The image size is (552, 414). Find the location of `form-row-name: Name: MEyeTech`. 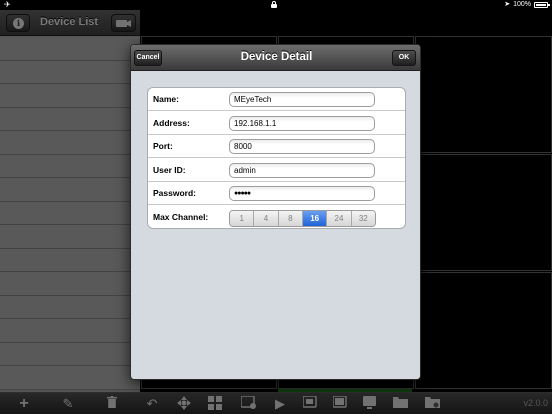

form-row-name: Name: MEyeTech is located at coordinates (276, 99).